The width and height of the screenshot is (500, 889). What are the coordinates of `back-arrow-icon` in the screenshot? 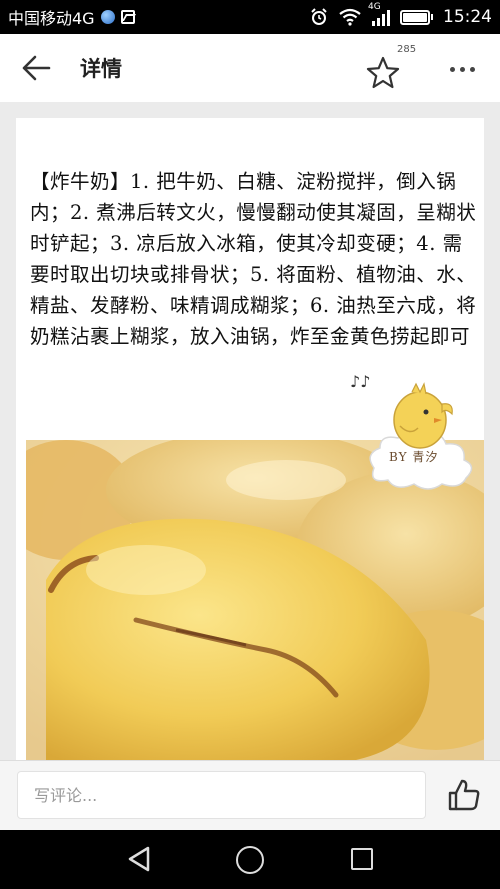 It's located at (36, 68).